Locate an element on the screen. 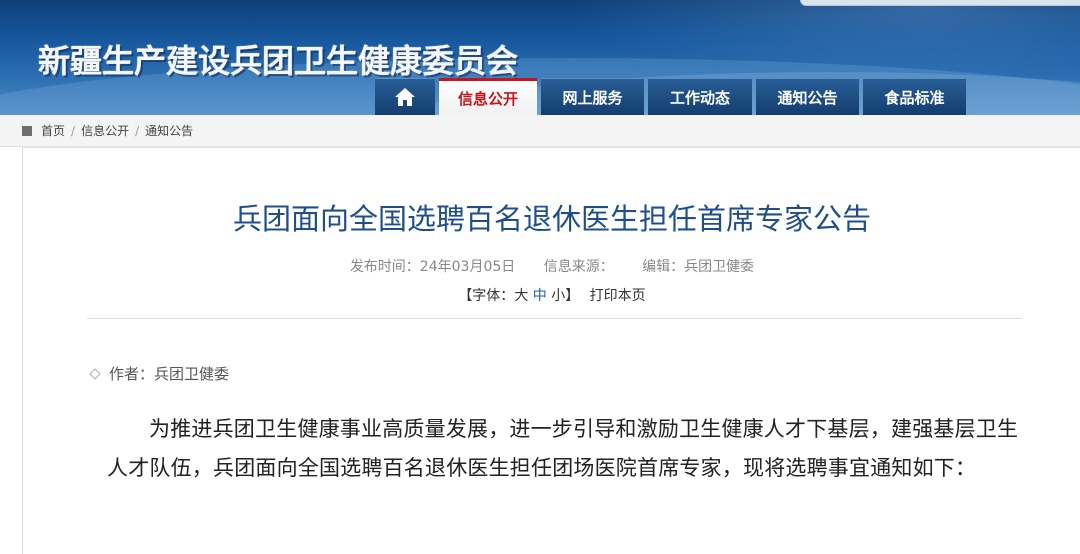 The image size is (1080, 554). nav-item-info-public: 信息公开 is located at coordinates (488, 96).